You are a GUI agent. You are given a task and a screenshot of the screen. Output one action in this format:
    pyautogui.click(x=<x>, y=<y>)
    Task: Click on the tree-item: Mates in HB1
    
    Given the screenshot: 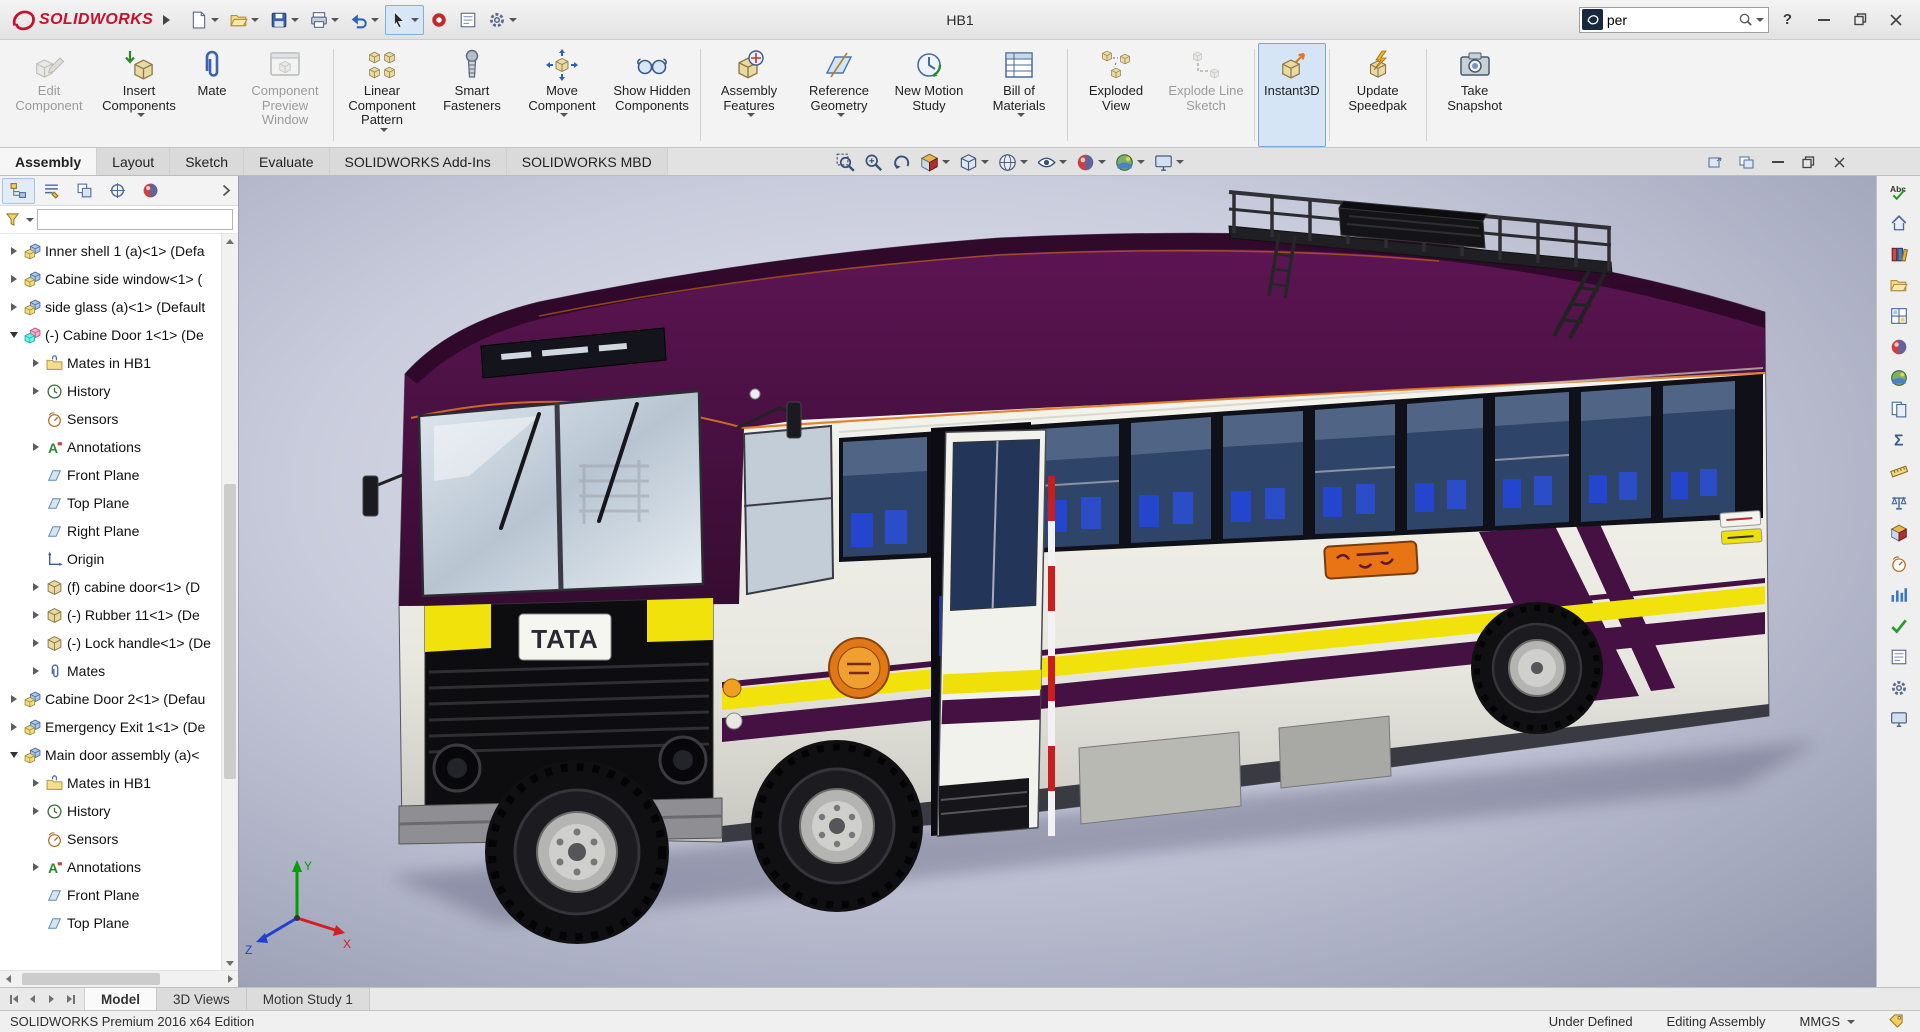 What is the action you would take?
    pyautogui.click(x=119, y=363)
    